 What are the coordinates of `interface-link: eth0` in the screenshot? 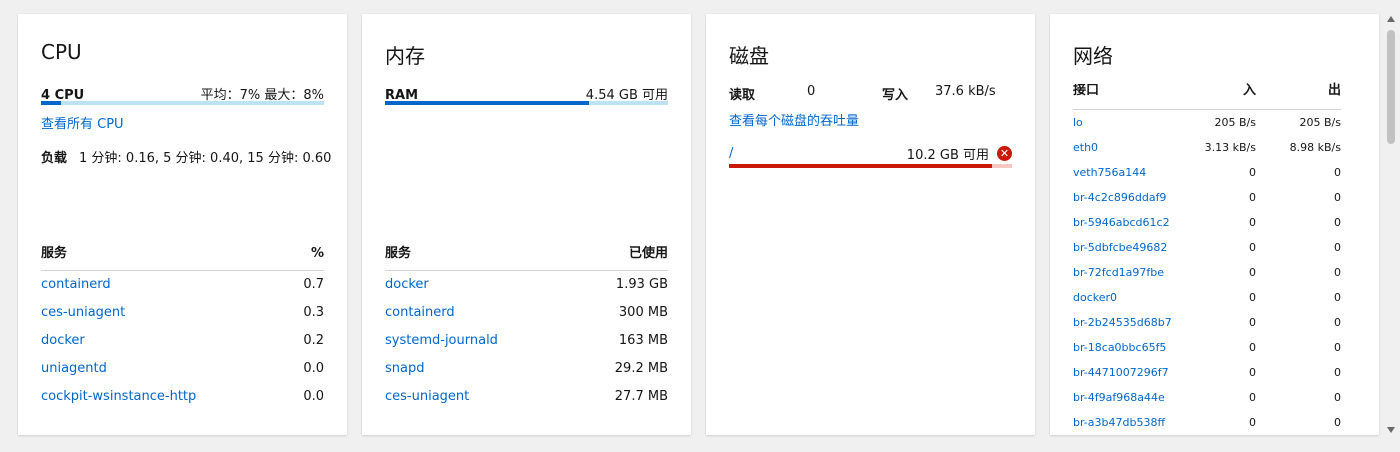 It's located at (1132, 147).